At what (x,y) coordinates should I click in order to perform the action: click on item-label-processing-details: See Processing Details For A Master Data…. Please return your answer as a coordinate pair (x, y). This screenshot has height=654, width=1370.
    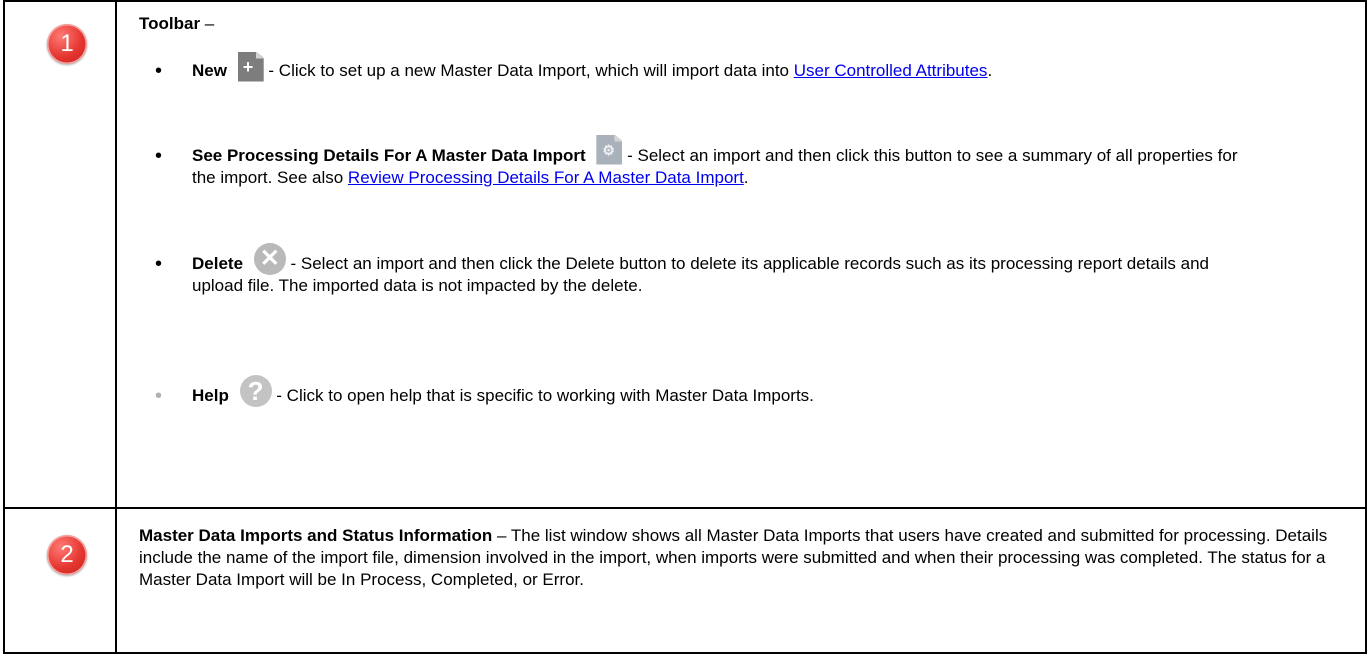
    Looking at the image, I should click on (389, 155).